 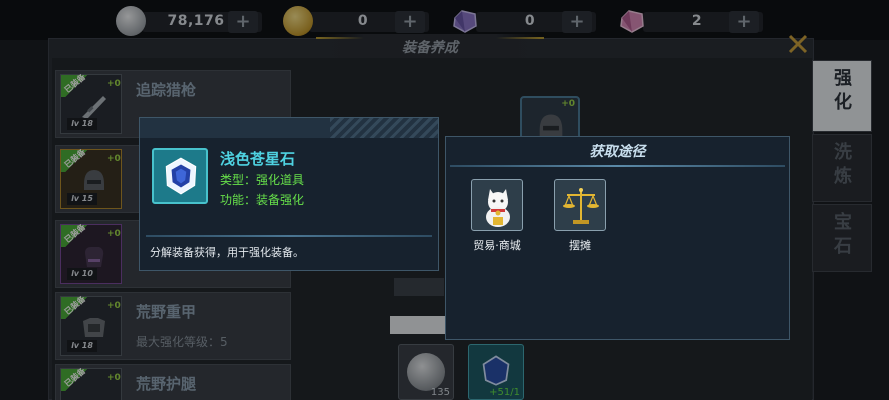 What do you see at coordinates (580, 245) in the screenshot?
I see `source-stall-label: 摆摊` at bounding box center [580, 245].